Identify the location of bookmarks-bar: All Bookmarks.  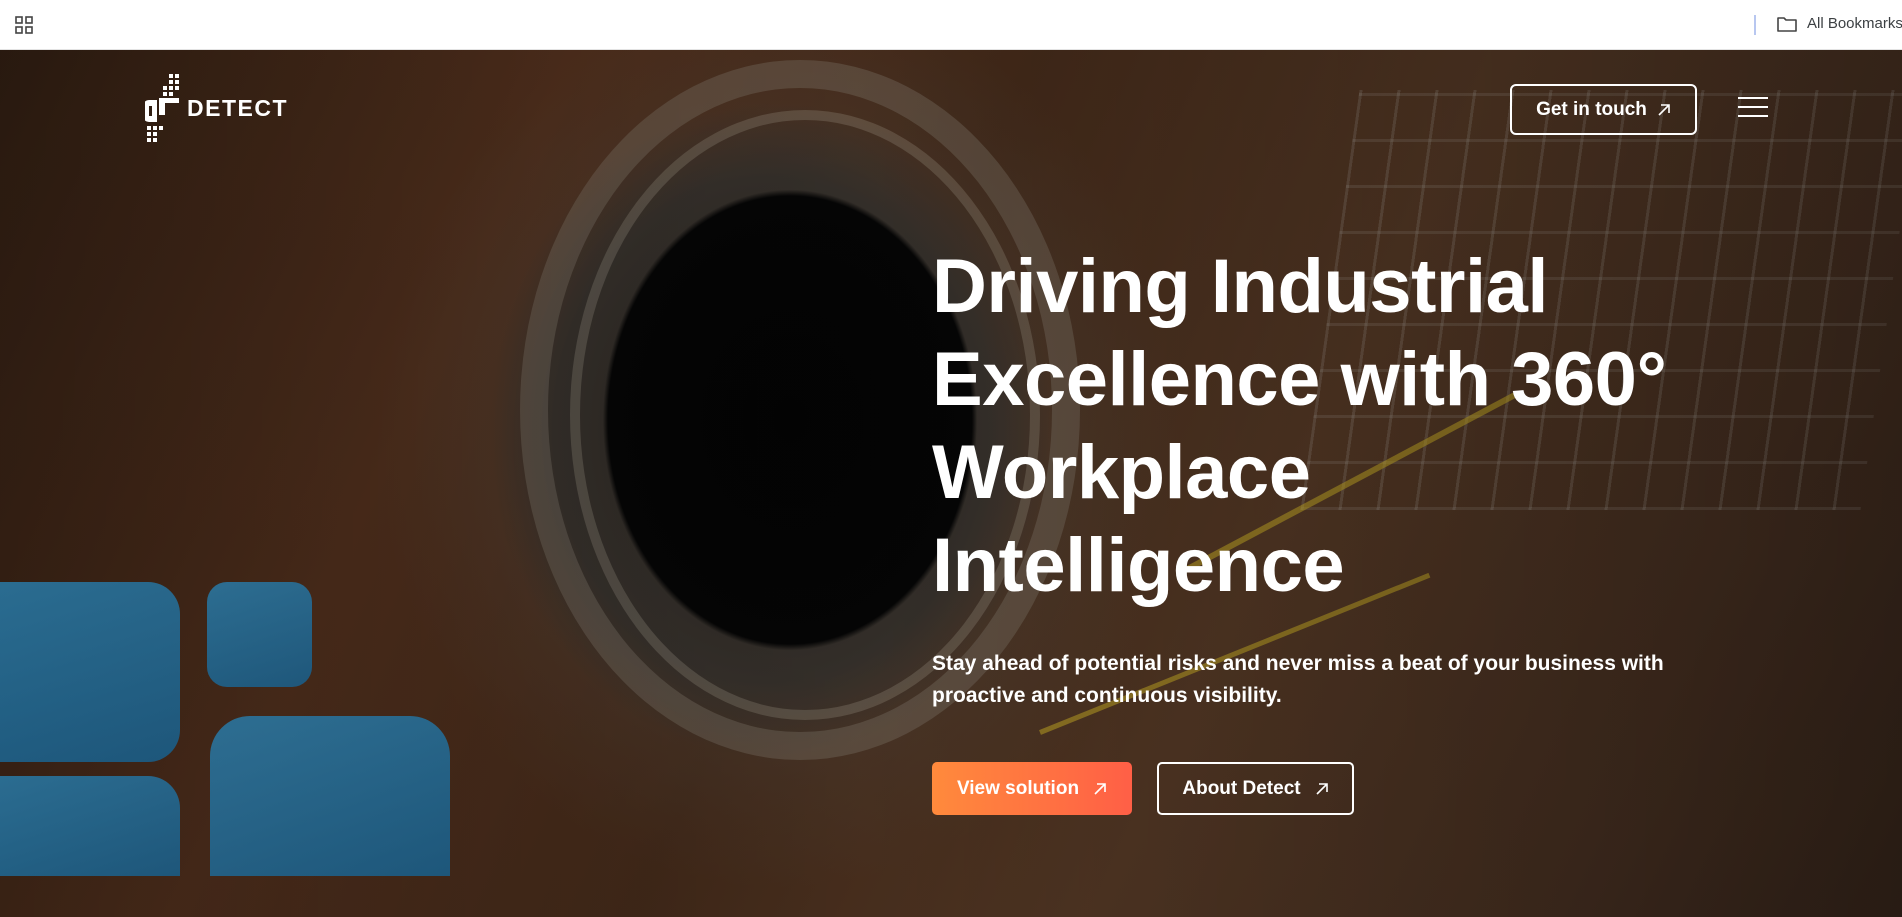
(951, 25).